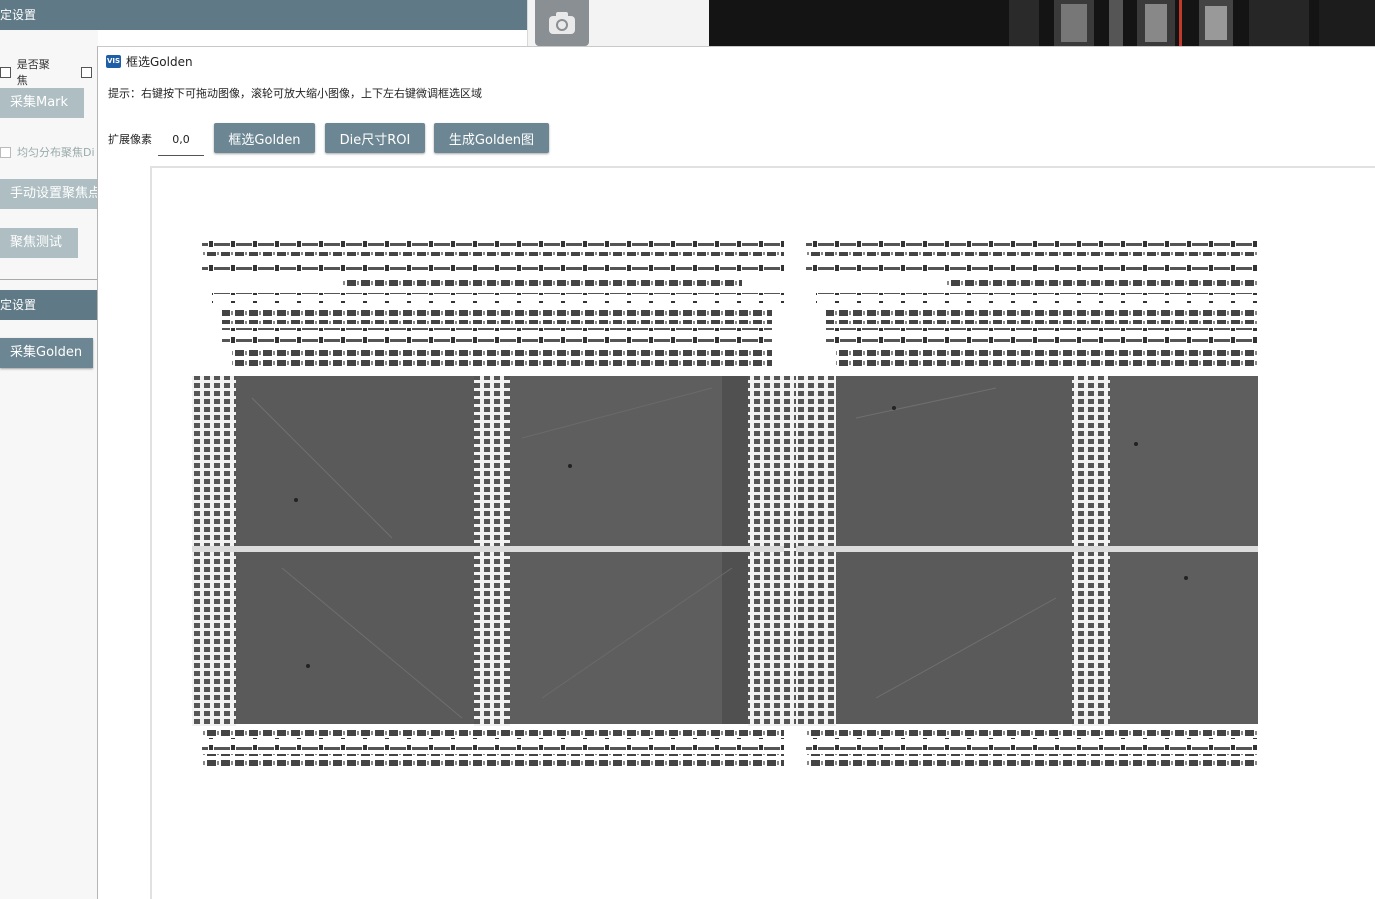  I want to click on manual-focus-button: 手动设置聚焦点, so click(49, 194).